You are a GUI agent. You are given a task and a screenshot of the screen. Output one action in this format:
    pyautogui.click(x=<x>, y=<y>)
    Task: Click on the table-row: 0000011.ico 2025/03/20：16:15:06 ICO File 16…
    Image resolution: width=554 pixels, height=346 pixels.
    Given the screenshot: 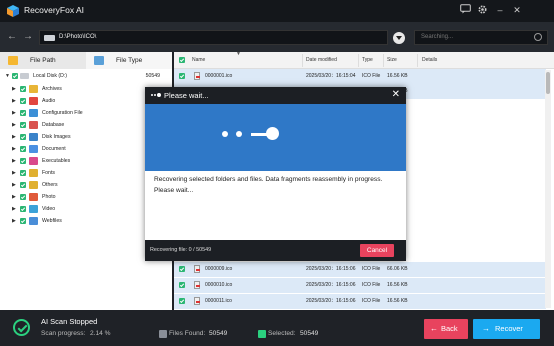 What is the action you would take?
    pyautogui.click(x=360, y=301)
    